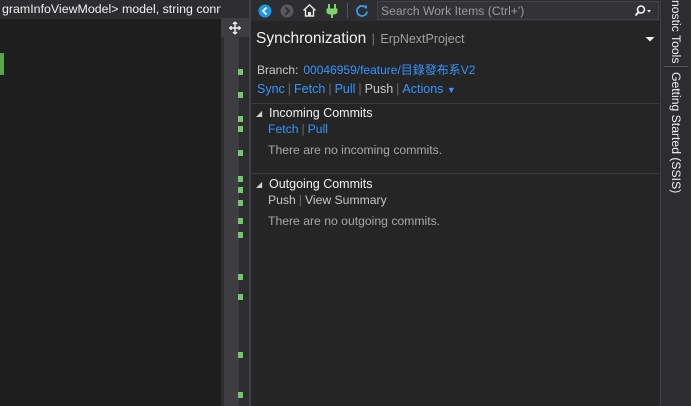  I want to click on back-button, so click(265, 10).